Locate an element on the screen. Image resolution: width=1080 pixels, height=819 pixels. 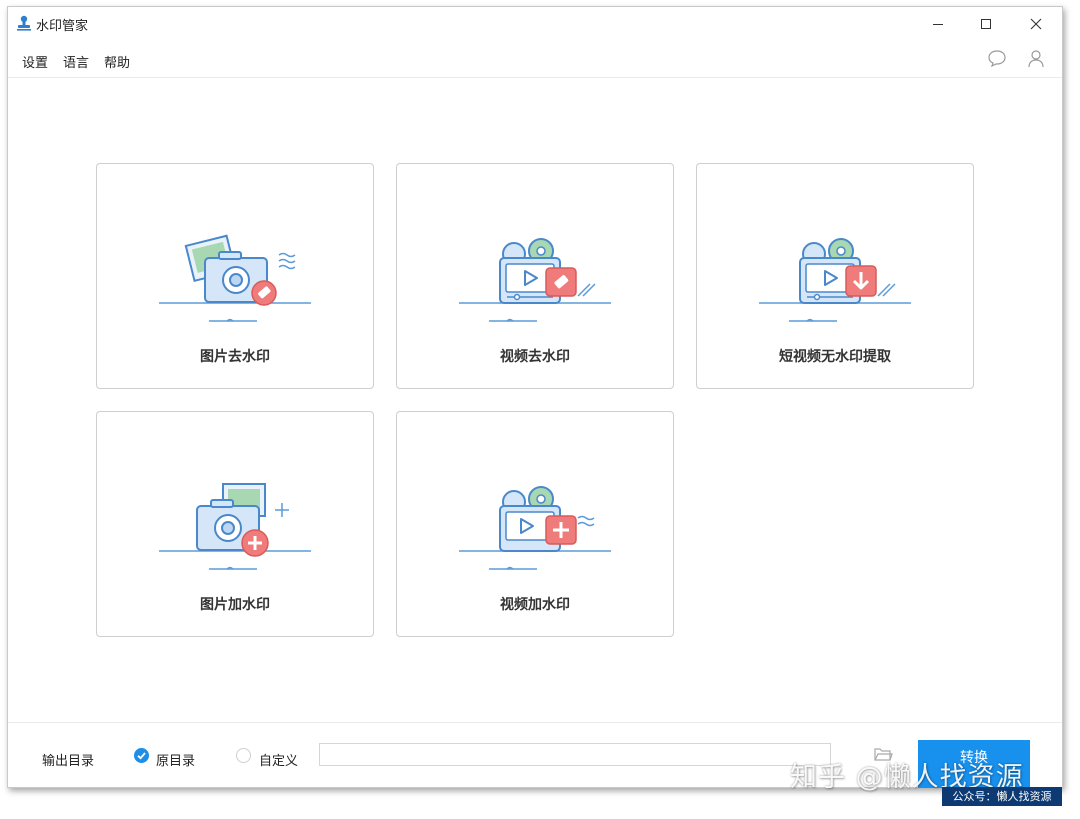
photo-remove-watermark-icon is located at coordinates (235, 278).